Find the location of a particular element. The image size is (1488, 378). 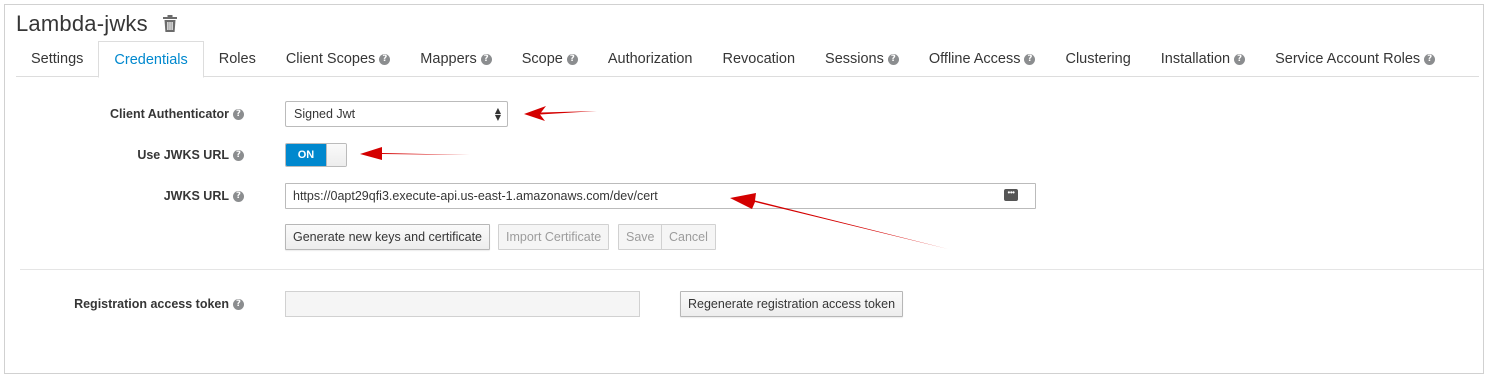

use-jwks-url-toggle: ON is located at coordinates (316, 155).